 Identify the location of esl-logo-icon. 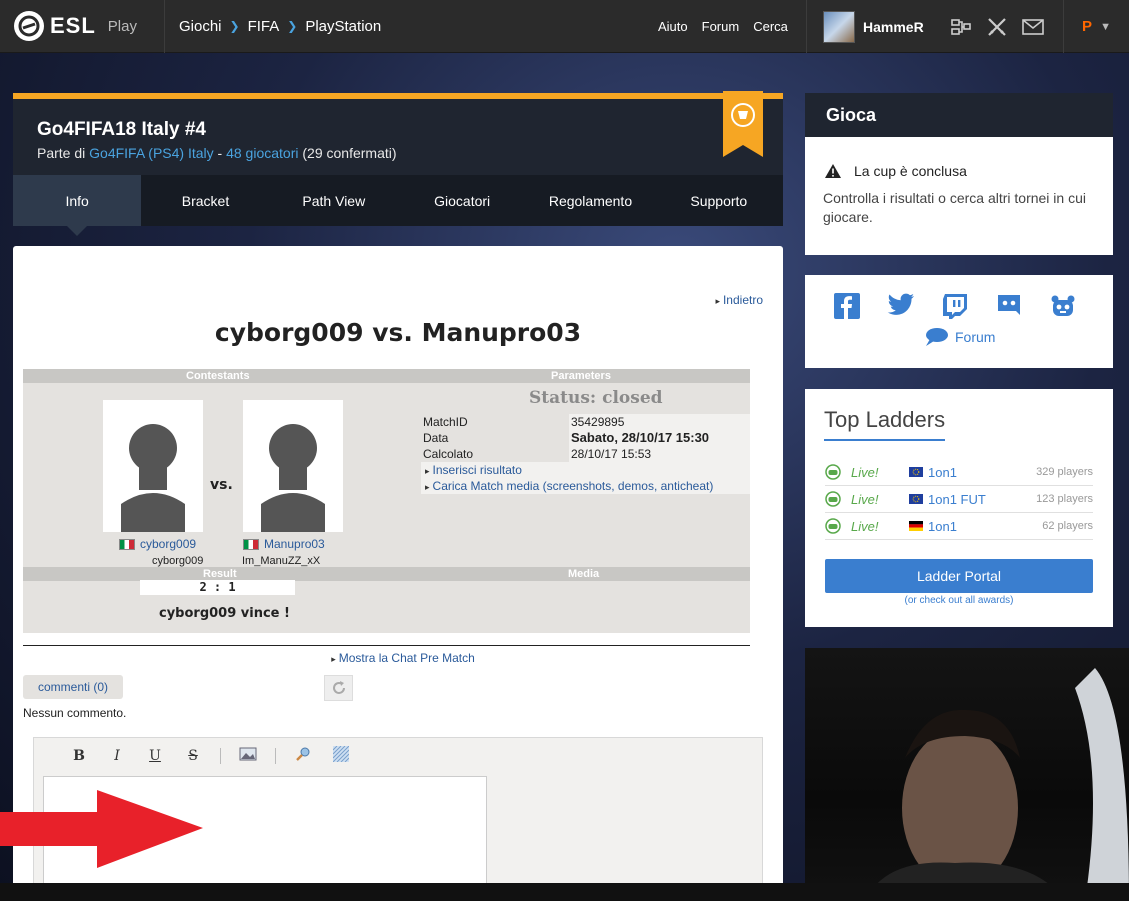
(29, 26).